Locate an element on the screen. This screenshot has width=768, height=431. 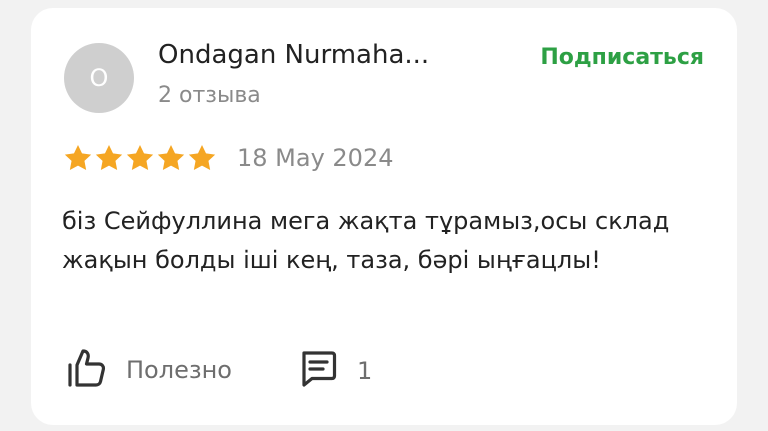
comments-button: 1 is located at coordinates (335, 371).